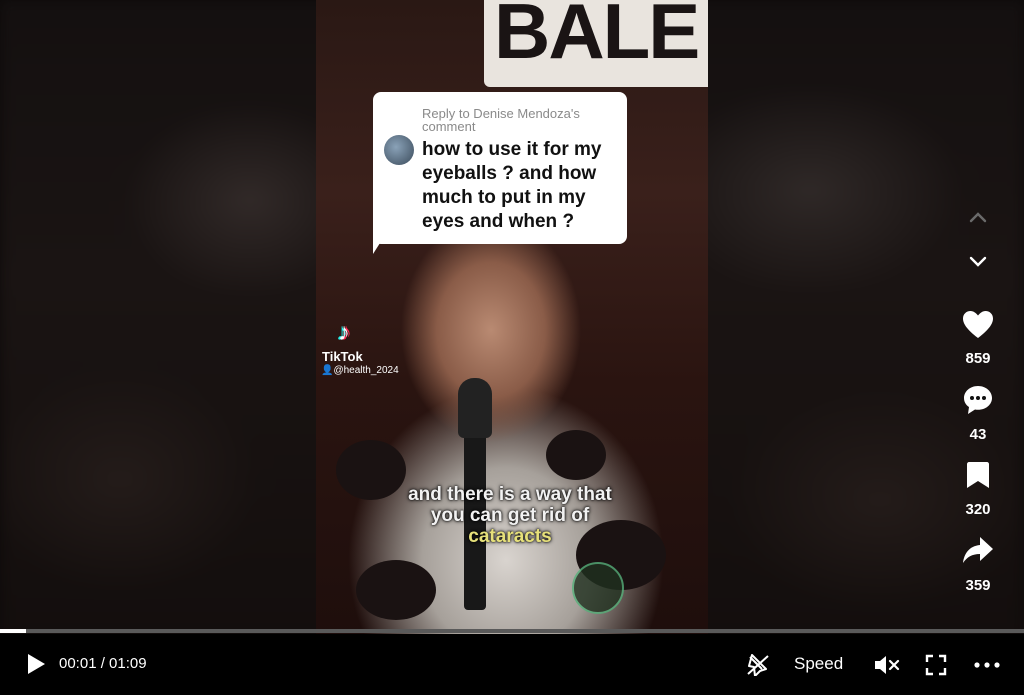 The width and height of the screenshot is (1024, 695). I want to click on avatar, so click(399, 150).